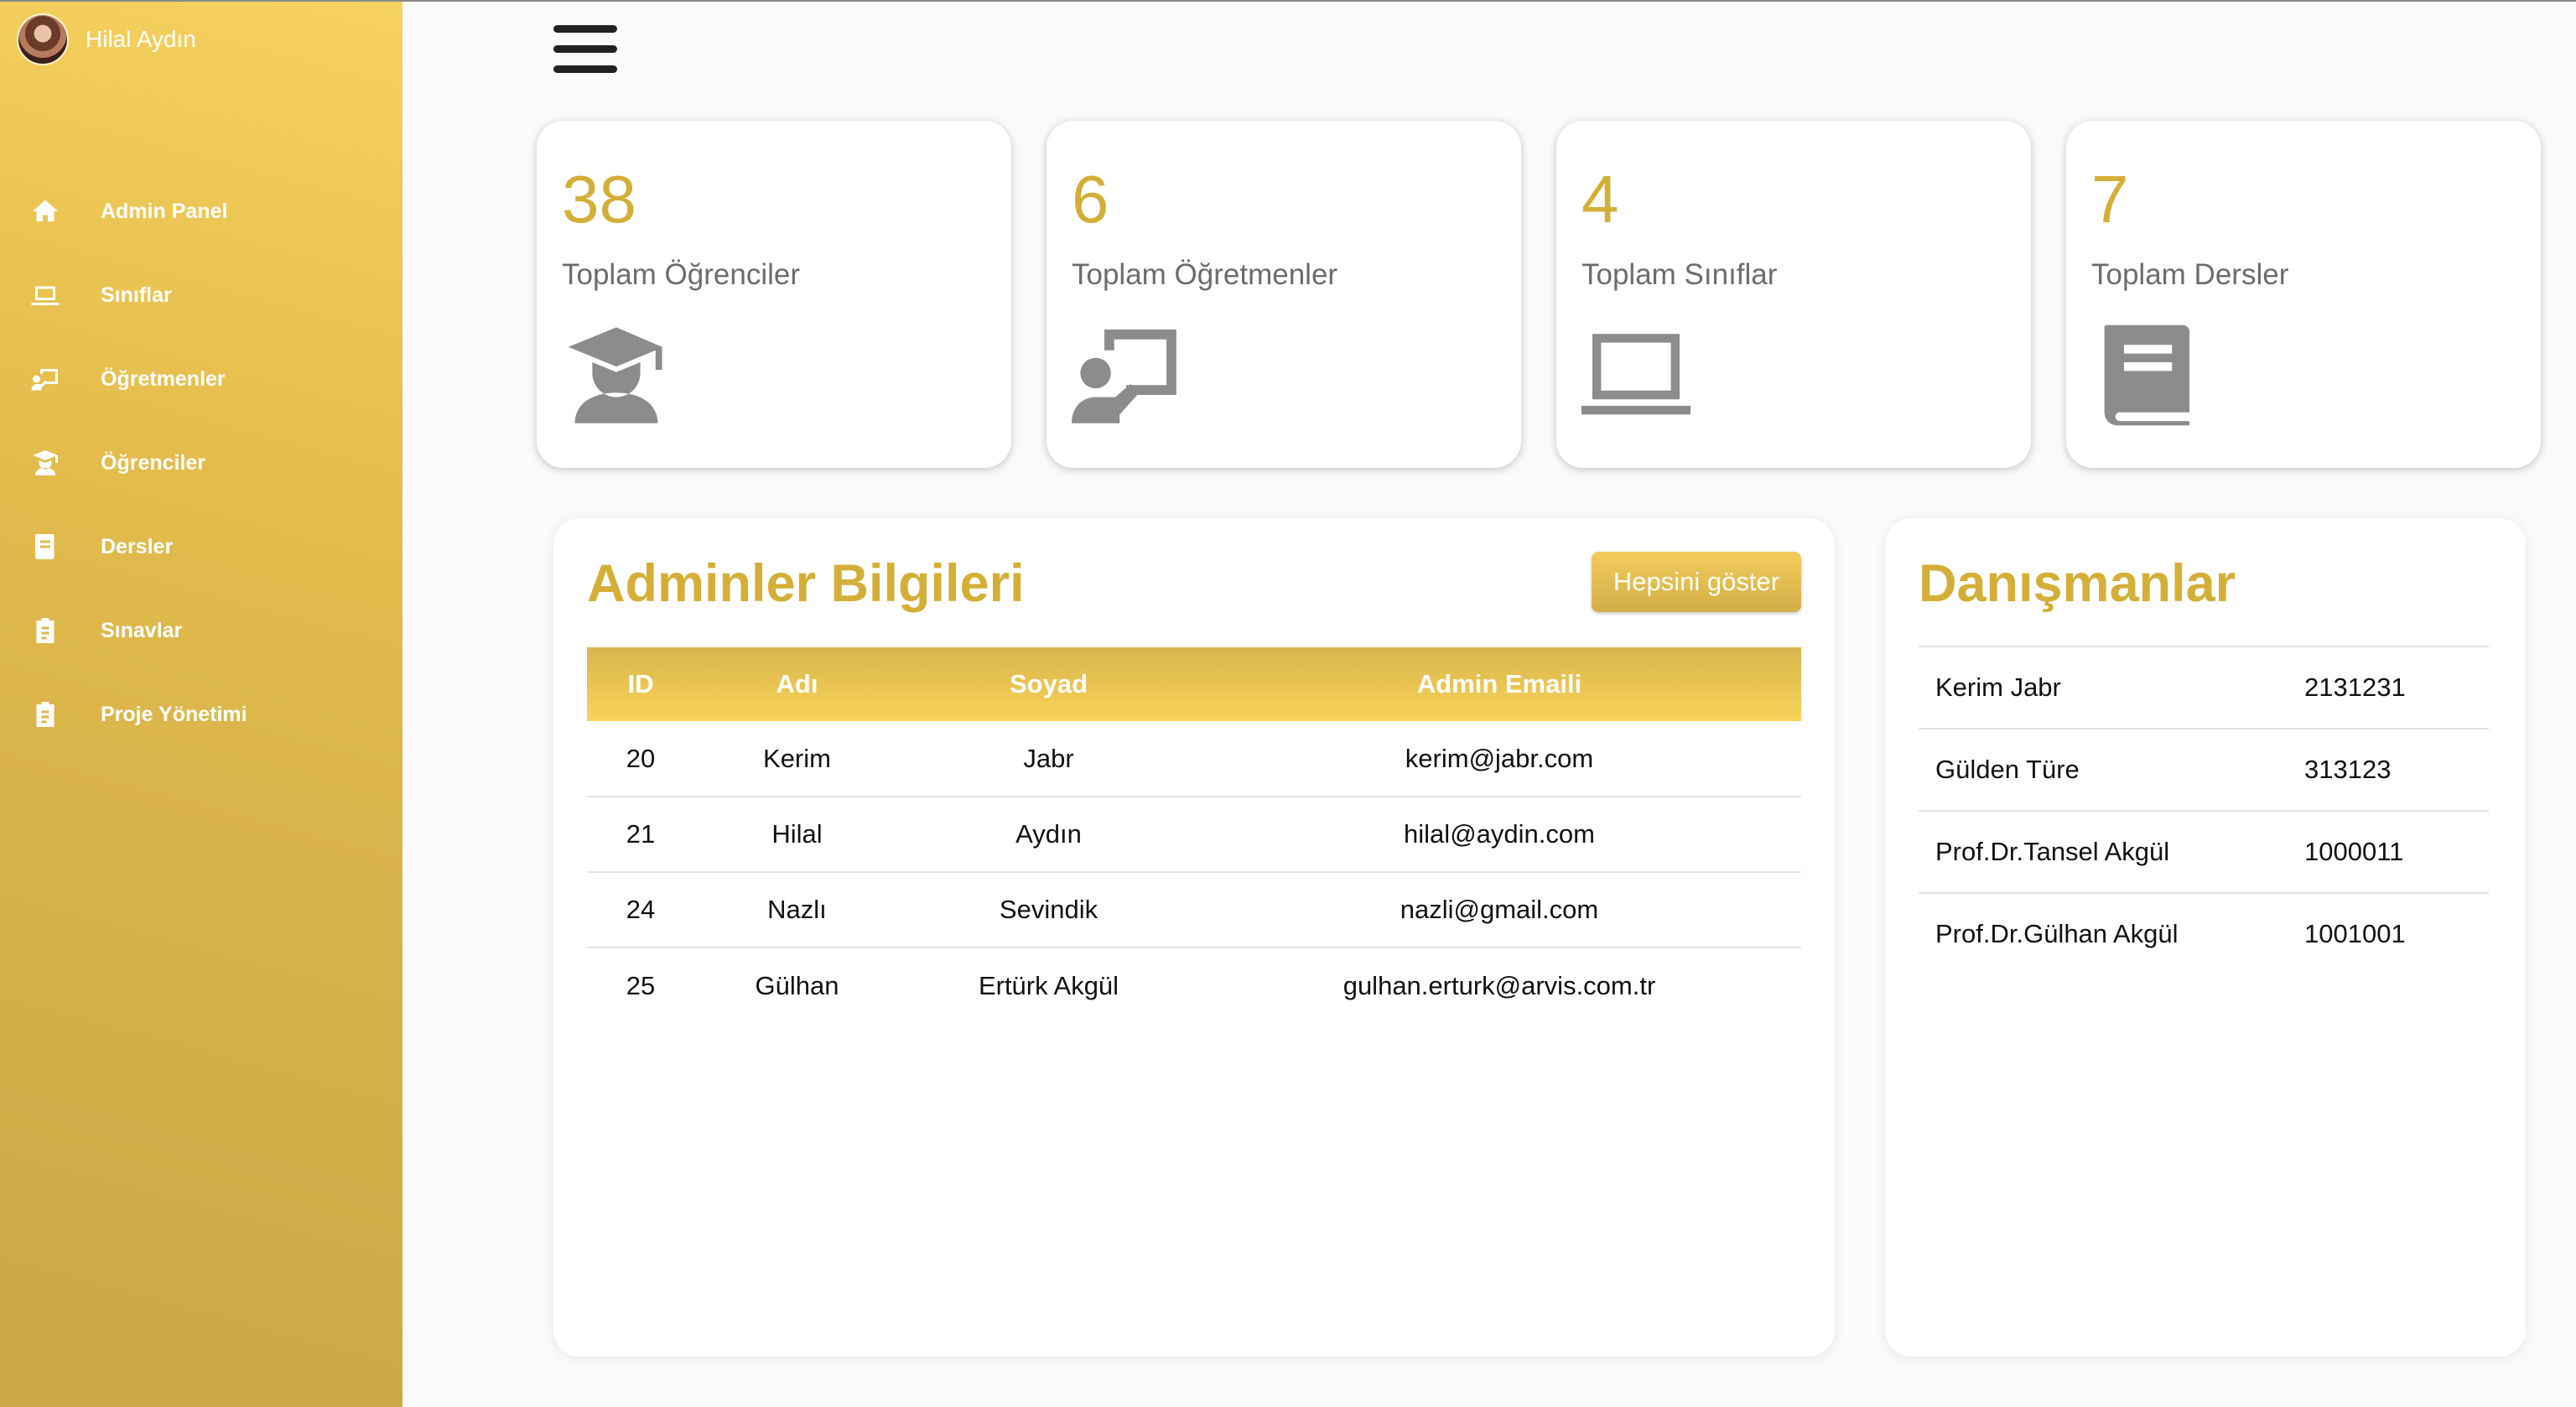 The image size is (2576, 1407). What do you see at coordinates (43, 39) in the screenshot?
I see `avatar` at bounding box center [43, 39].